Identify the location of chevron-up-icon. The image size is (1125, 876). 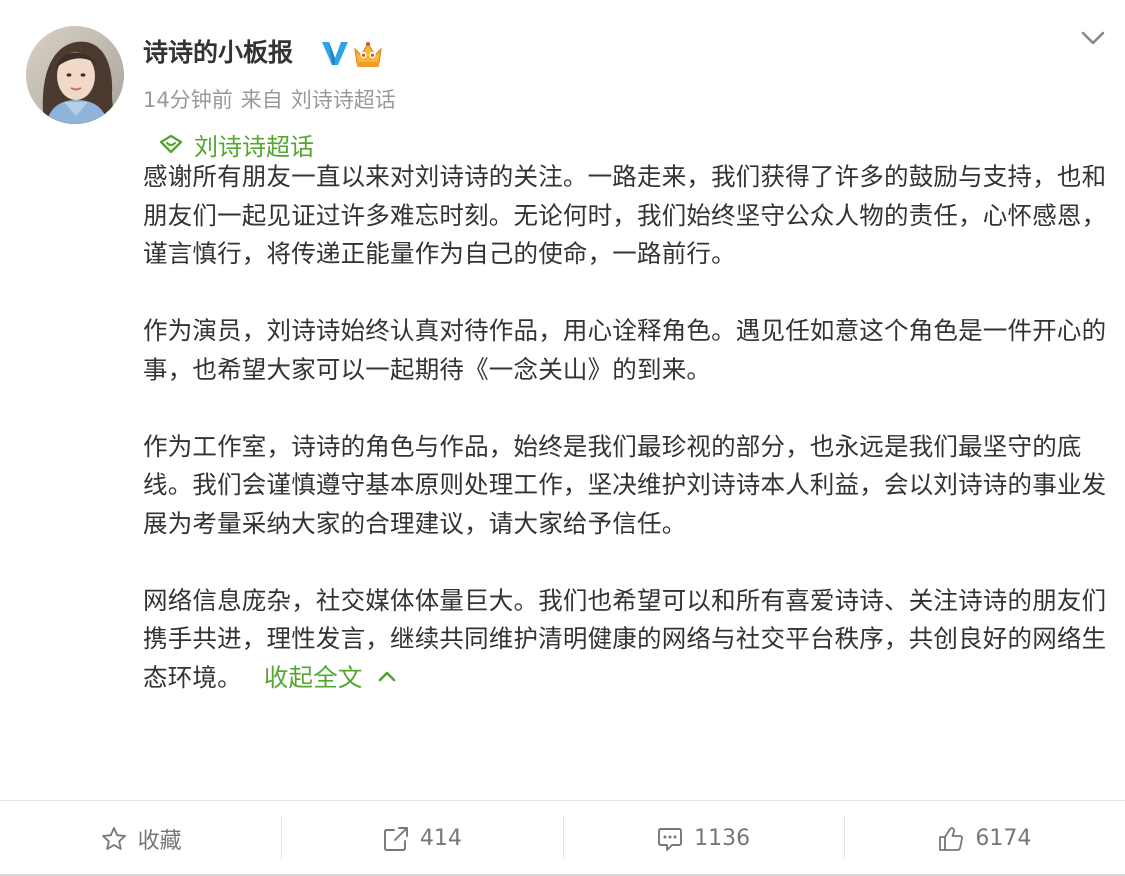
(386, 676).